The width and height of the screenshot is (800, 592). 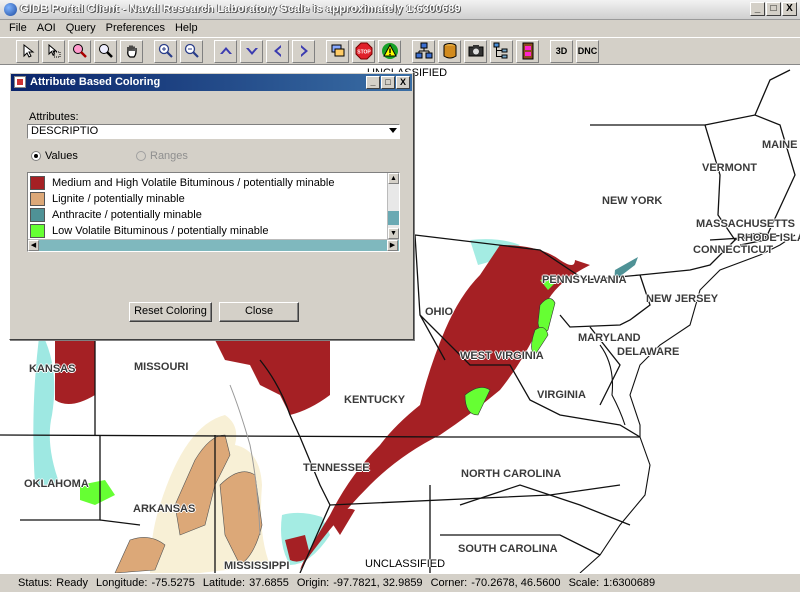 I want to click on menu-help: Help, so click(x=186, y=28).